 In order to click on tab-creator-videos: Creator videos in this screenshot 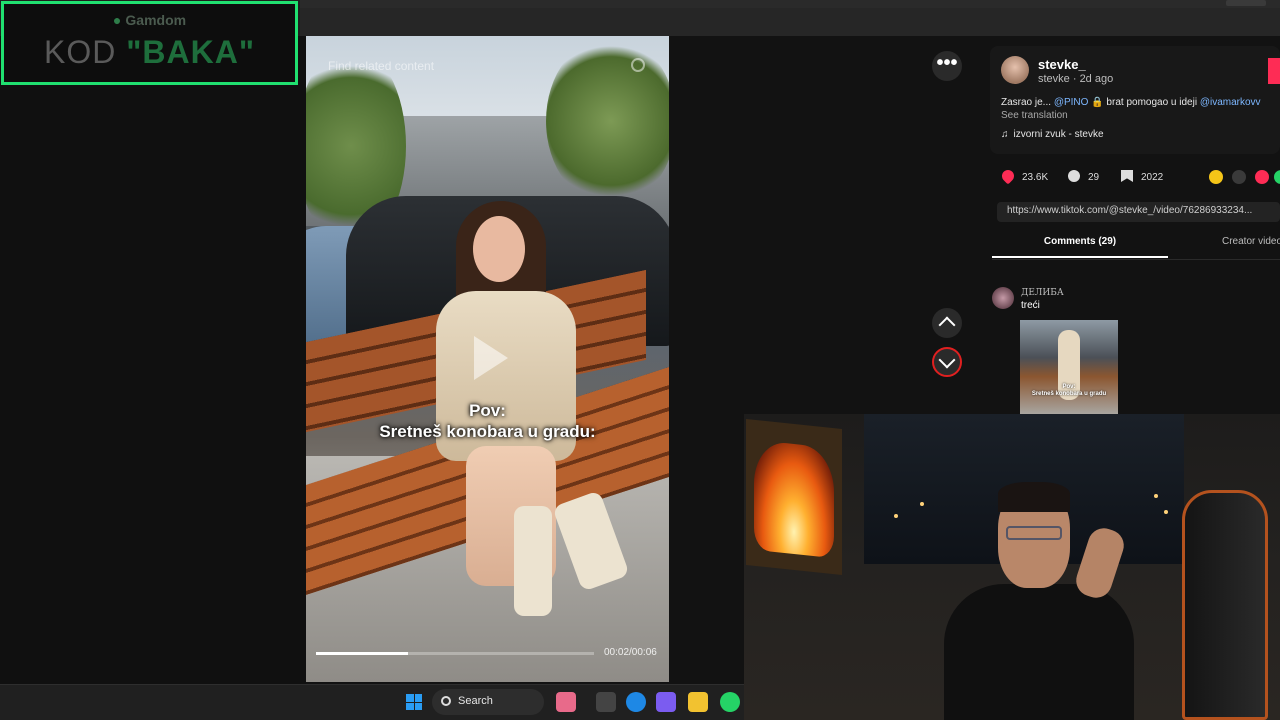, I will do `click(1251, 241)`.